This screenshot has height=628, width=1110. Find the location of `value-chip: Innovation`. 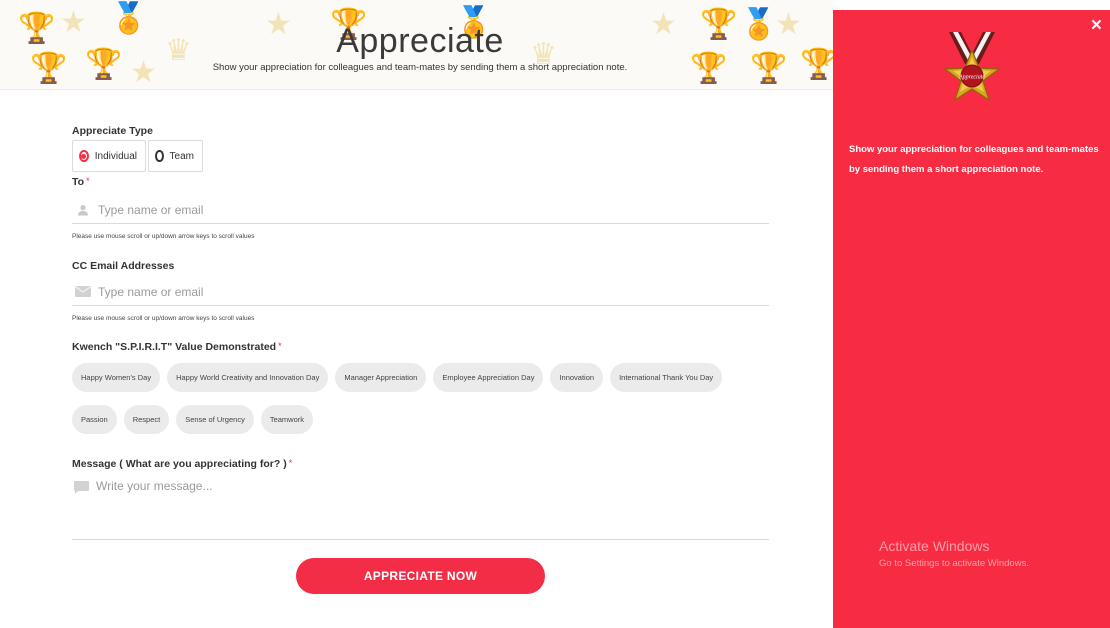

value-chip: Innovation is located at coordinates (577, 377).